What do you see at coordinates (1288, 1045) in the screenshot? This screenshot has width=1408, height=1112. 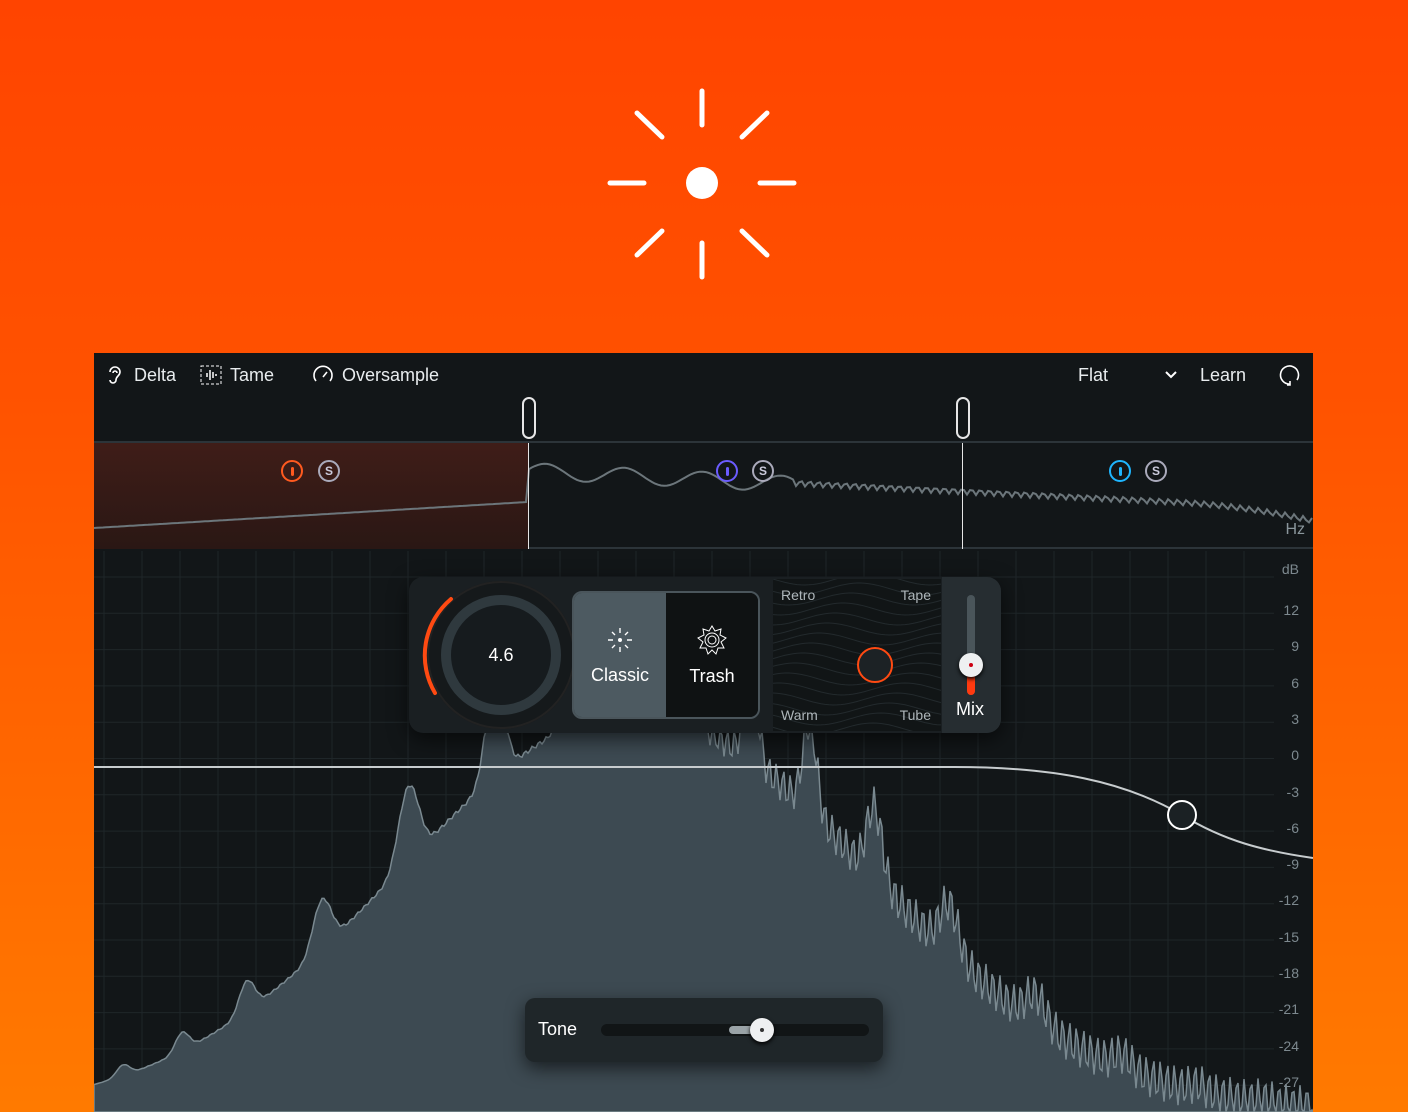 I see `db-tick-label: -24` at bounding box center [1288, 1045].